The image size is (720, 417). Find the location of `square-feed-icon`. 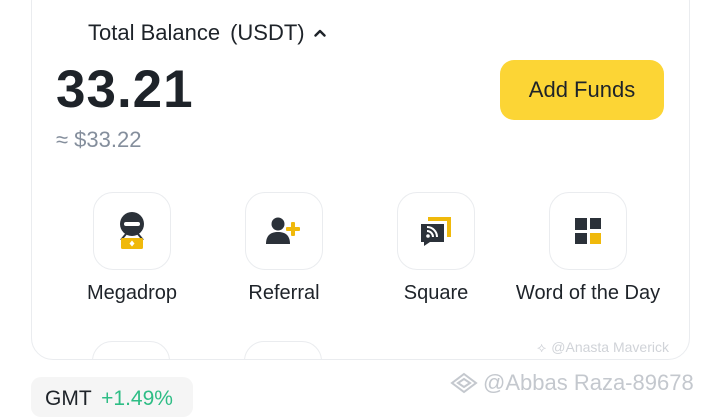

square-feed-icon is located at coordinates (436, 231).